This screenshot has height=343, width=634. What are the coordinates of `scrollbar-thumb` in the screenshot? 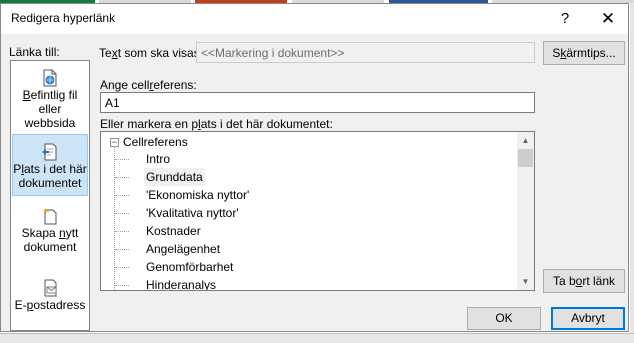 It's located at (525, 158).